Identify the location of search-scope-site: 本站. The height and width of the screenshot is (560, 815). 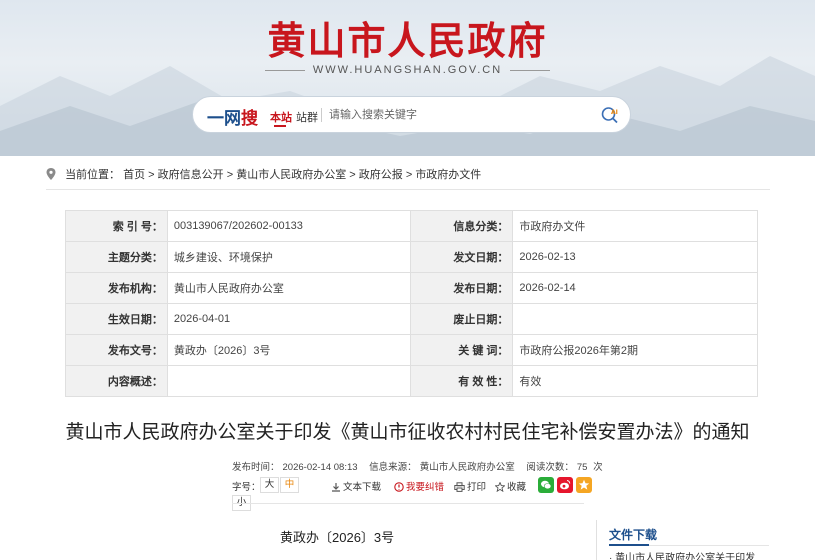
(281, 118).